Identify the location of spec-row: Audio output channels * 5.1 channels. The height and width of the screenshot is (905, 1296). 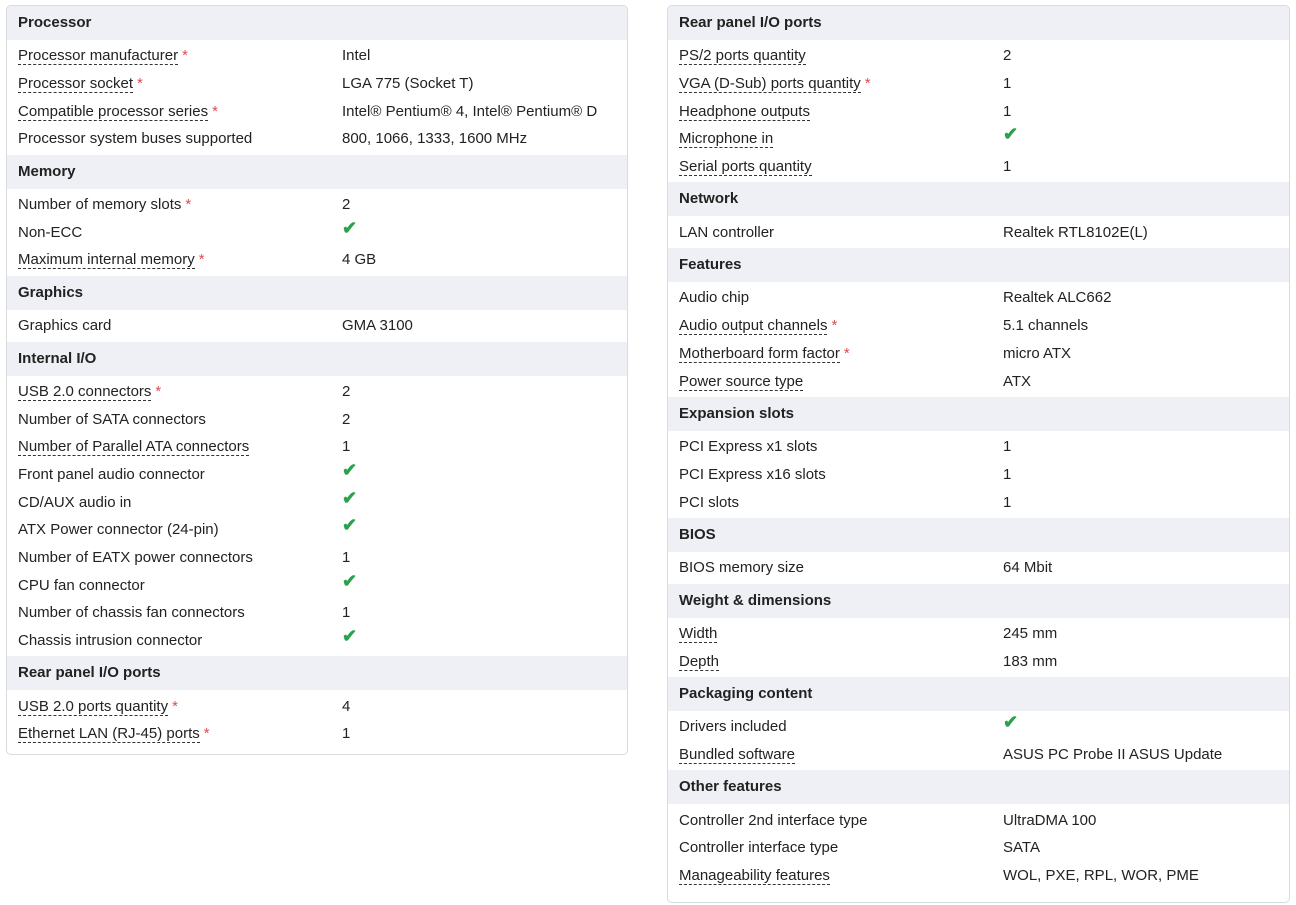
(978, 326).